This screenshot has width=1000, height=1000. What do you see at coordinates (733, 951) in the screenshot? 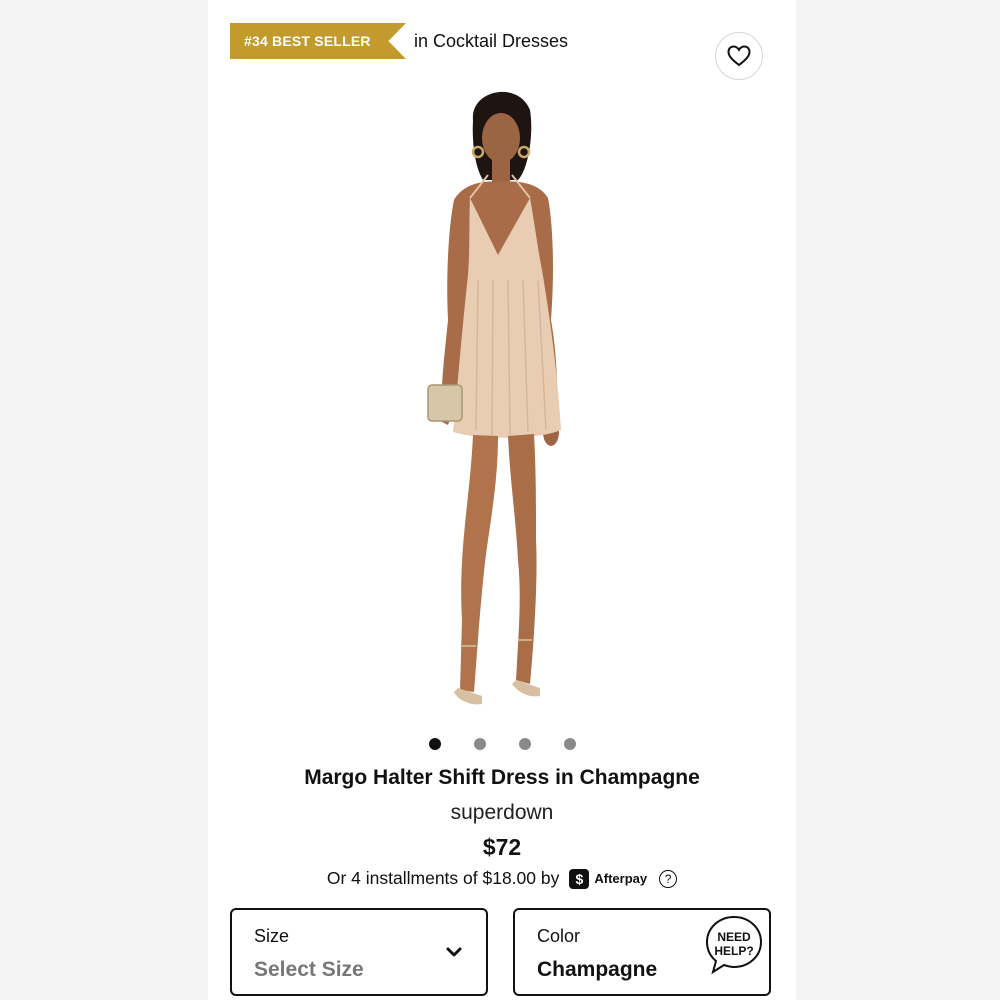
I see `need-help-line2: HELP?` at bounding box center [733, 951].